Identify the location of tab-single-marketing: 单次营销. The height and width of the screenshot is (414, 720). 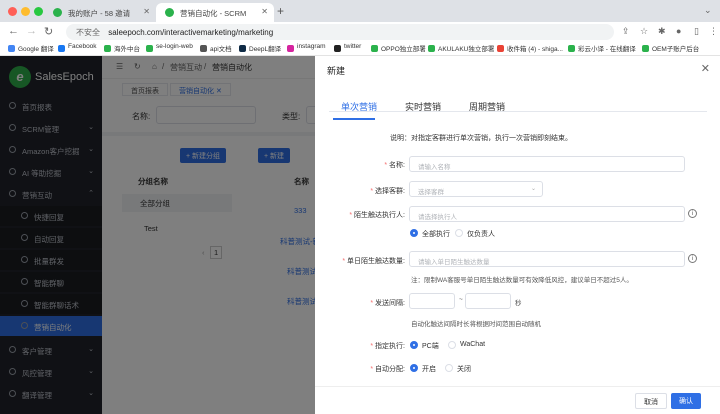
(359, 106).